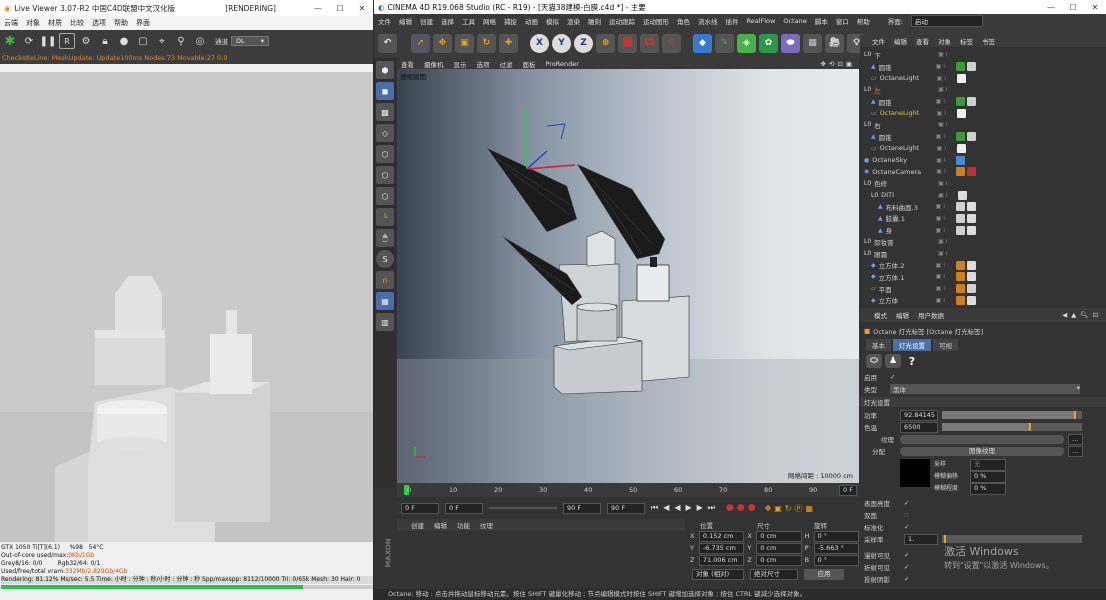 This screenshot has width=1106, height=600. Describe the element at coordinates (834, 43) in the screenshot. I see `camera-icon: 🎥︎` at that location.